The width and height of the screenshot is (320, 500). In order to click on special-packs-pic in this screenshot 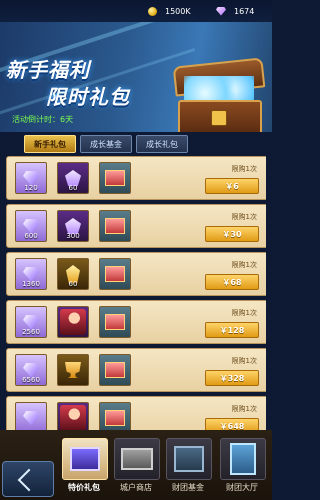, I will do `click(85, 459)`.